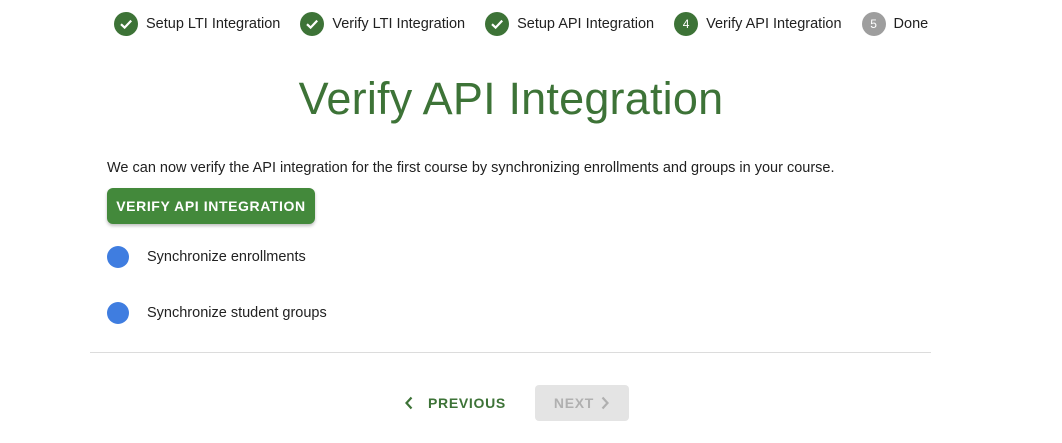  I want to click on page-title: Verify API Integration, so click(511, 98).